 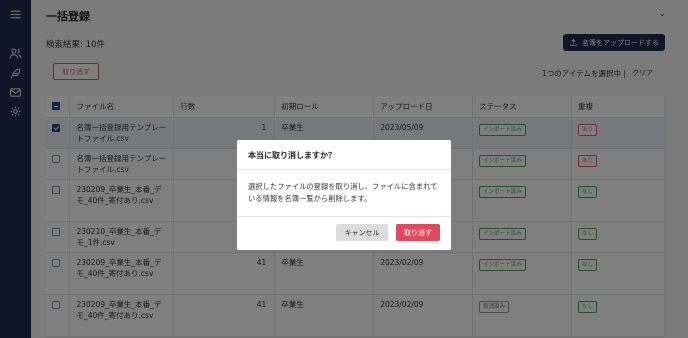 What do you see at coordinates (292, 155) in the screenshot?
I see `dialog-title: 本当に取り消しますか？` at bounding box center [292, 155].